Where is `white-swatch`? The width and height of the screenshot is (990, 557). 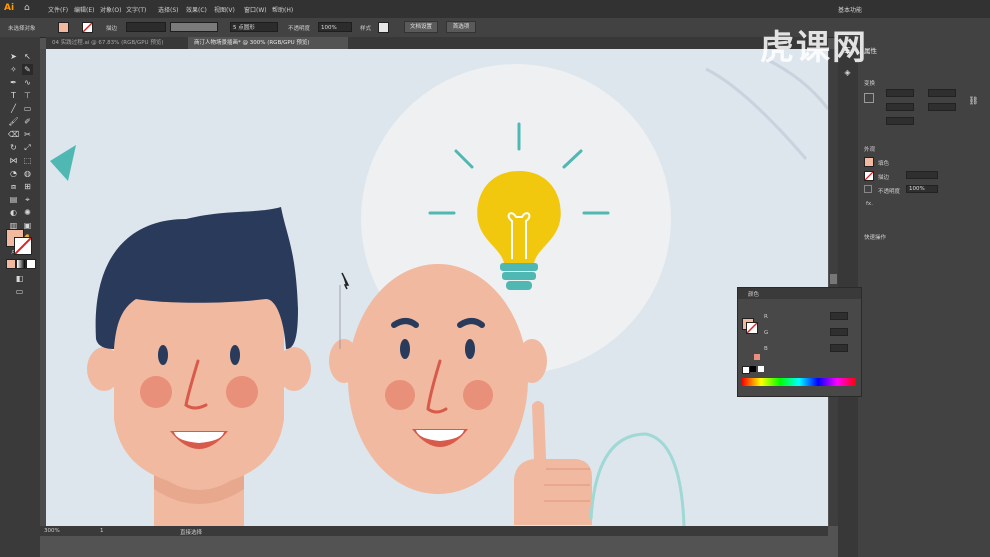 white-swatch is located at coordinates (761, 369).